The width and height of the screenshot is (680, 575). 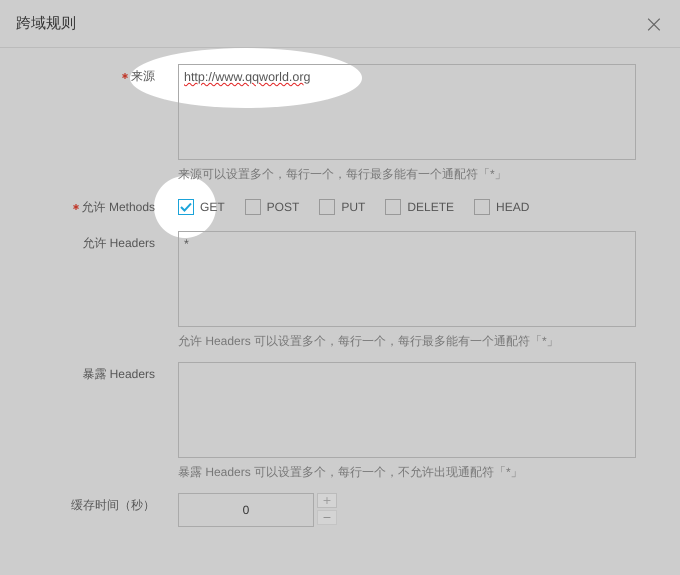 I want to click on field-label: 暴露 Headers, so click(x=118, y=374).